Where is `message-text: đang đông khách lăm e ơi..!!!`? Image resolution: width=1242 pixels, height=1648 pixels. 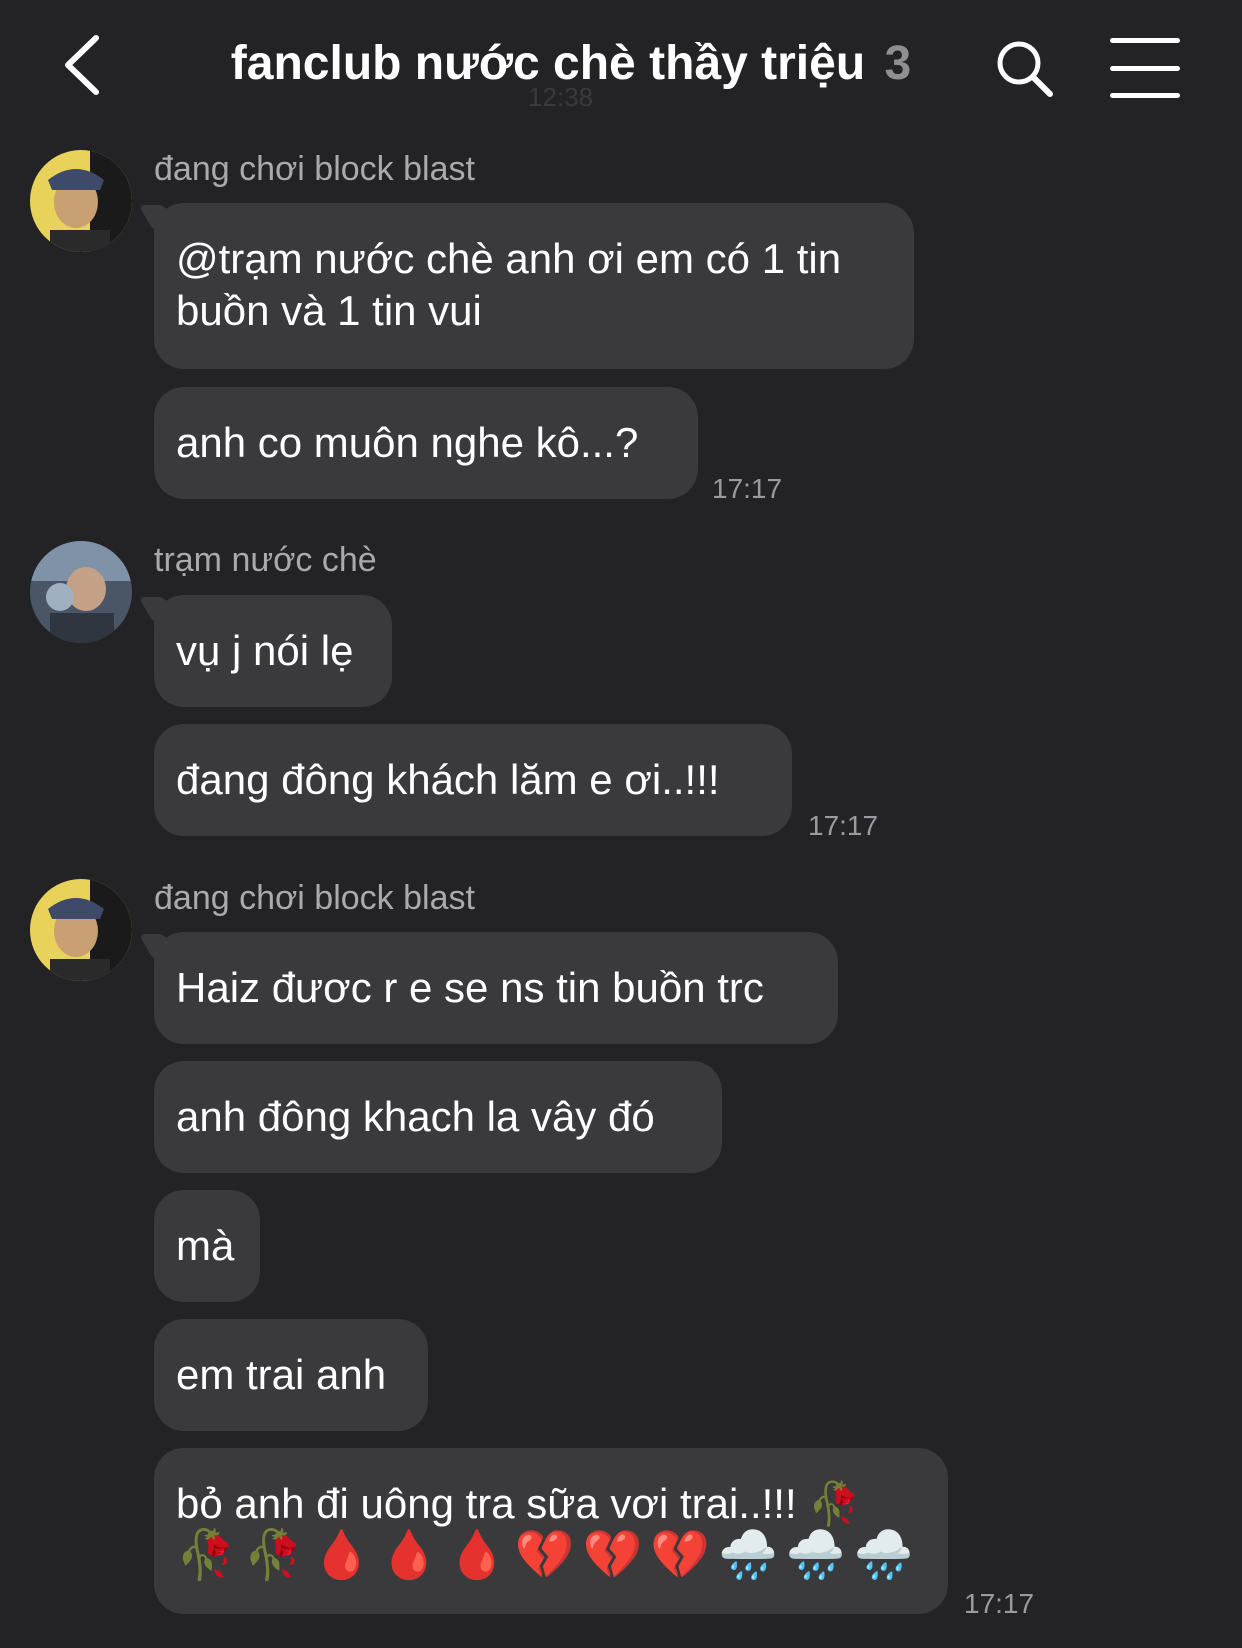
message-text: đang đông khách lăm e ơi..!!! is located at coordinates (448, 779).